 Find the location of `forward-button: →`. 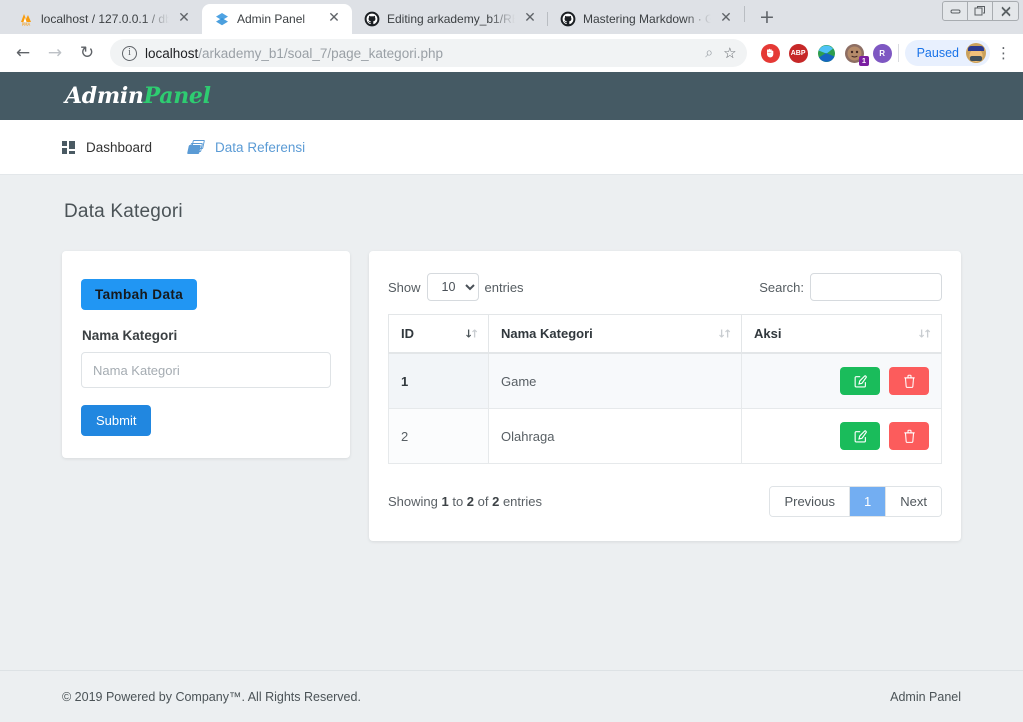

forward-button: → is located at coordinates (55, 53).